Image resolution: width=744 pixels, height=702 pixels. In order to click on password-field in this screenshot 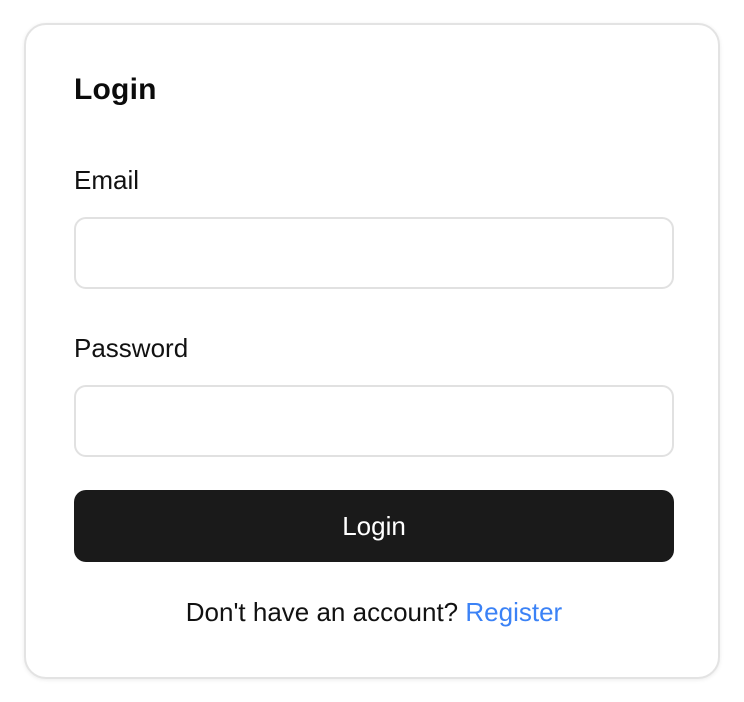, I will do `click(374, 421)`.